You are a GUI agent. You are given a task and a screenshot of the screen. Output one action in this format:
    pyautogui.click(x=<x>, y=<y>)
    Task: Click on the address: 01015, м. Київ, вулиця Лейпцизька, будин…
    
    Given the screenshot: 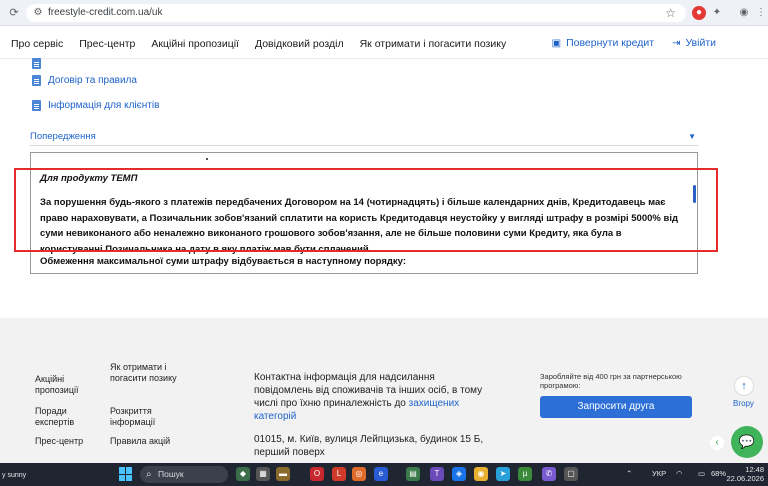 What is the action you would take?
    pyautogui.click(x=369, y=446)
    